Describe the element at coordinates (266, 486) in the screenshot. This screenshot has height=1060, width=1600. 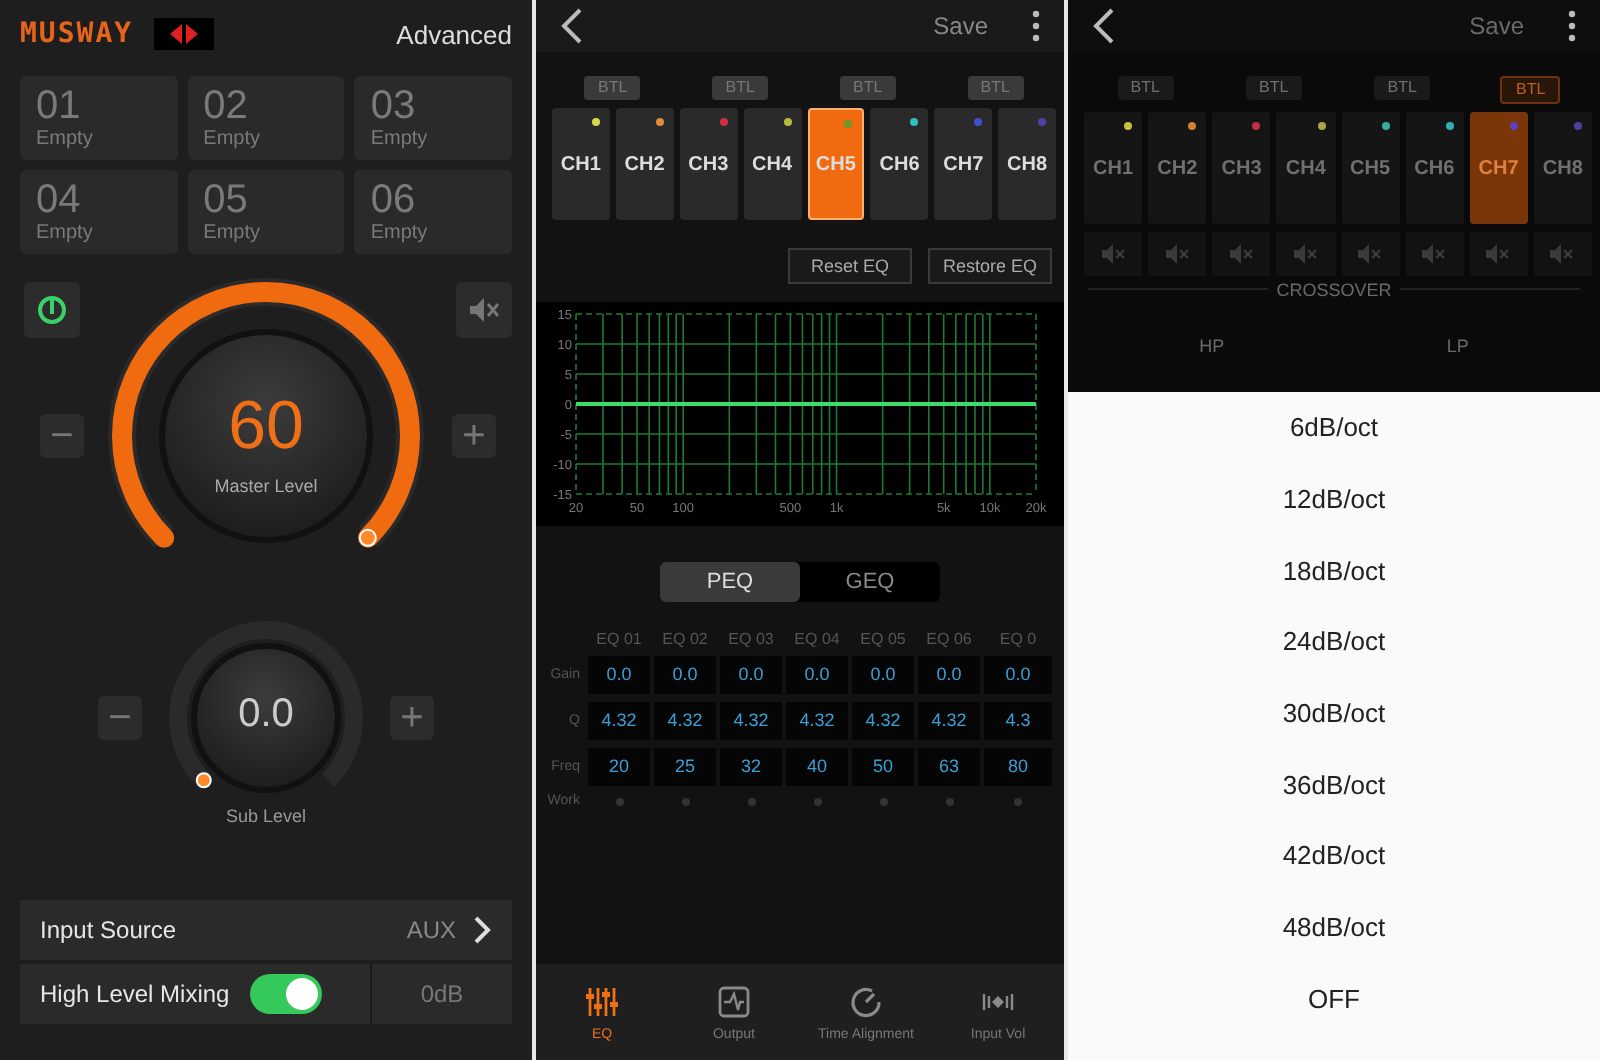
I see `knob-label: Master Level` at that location.